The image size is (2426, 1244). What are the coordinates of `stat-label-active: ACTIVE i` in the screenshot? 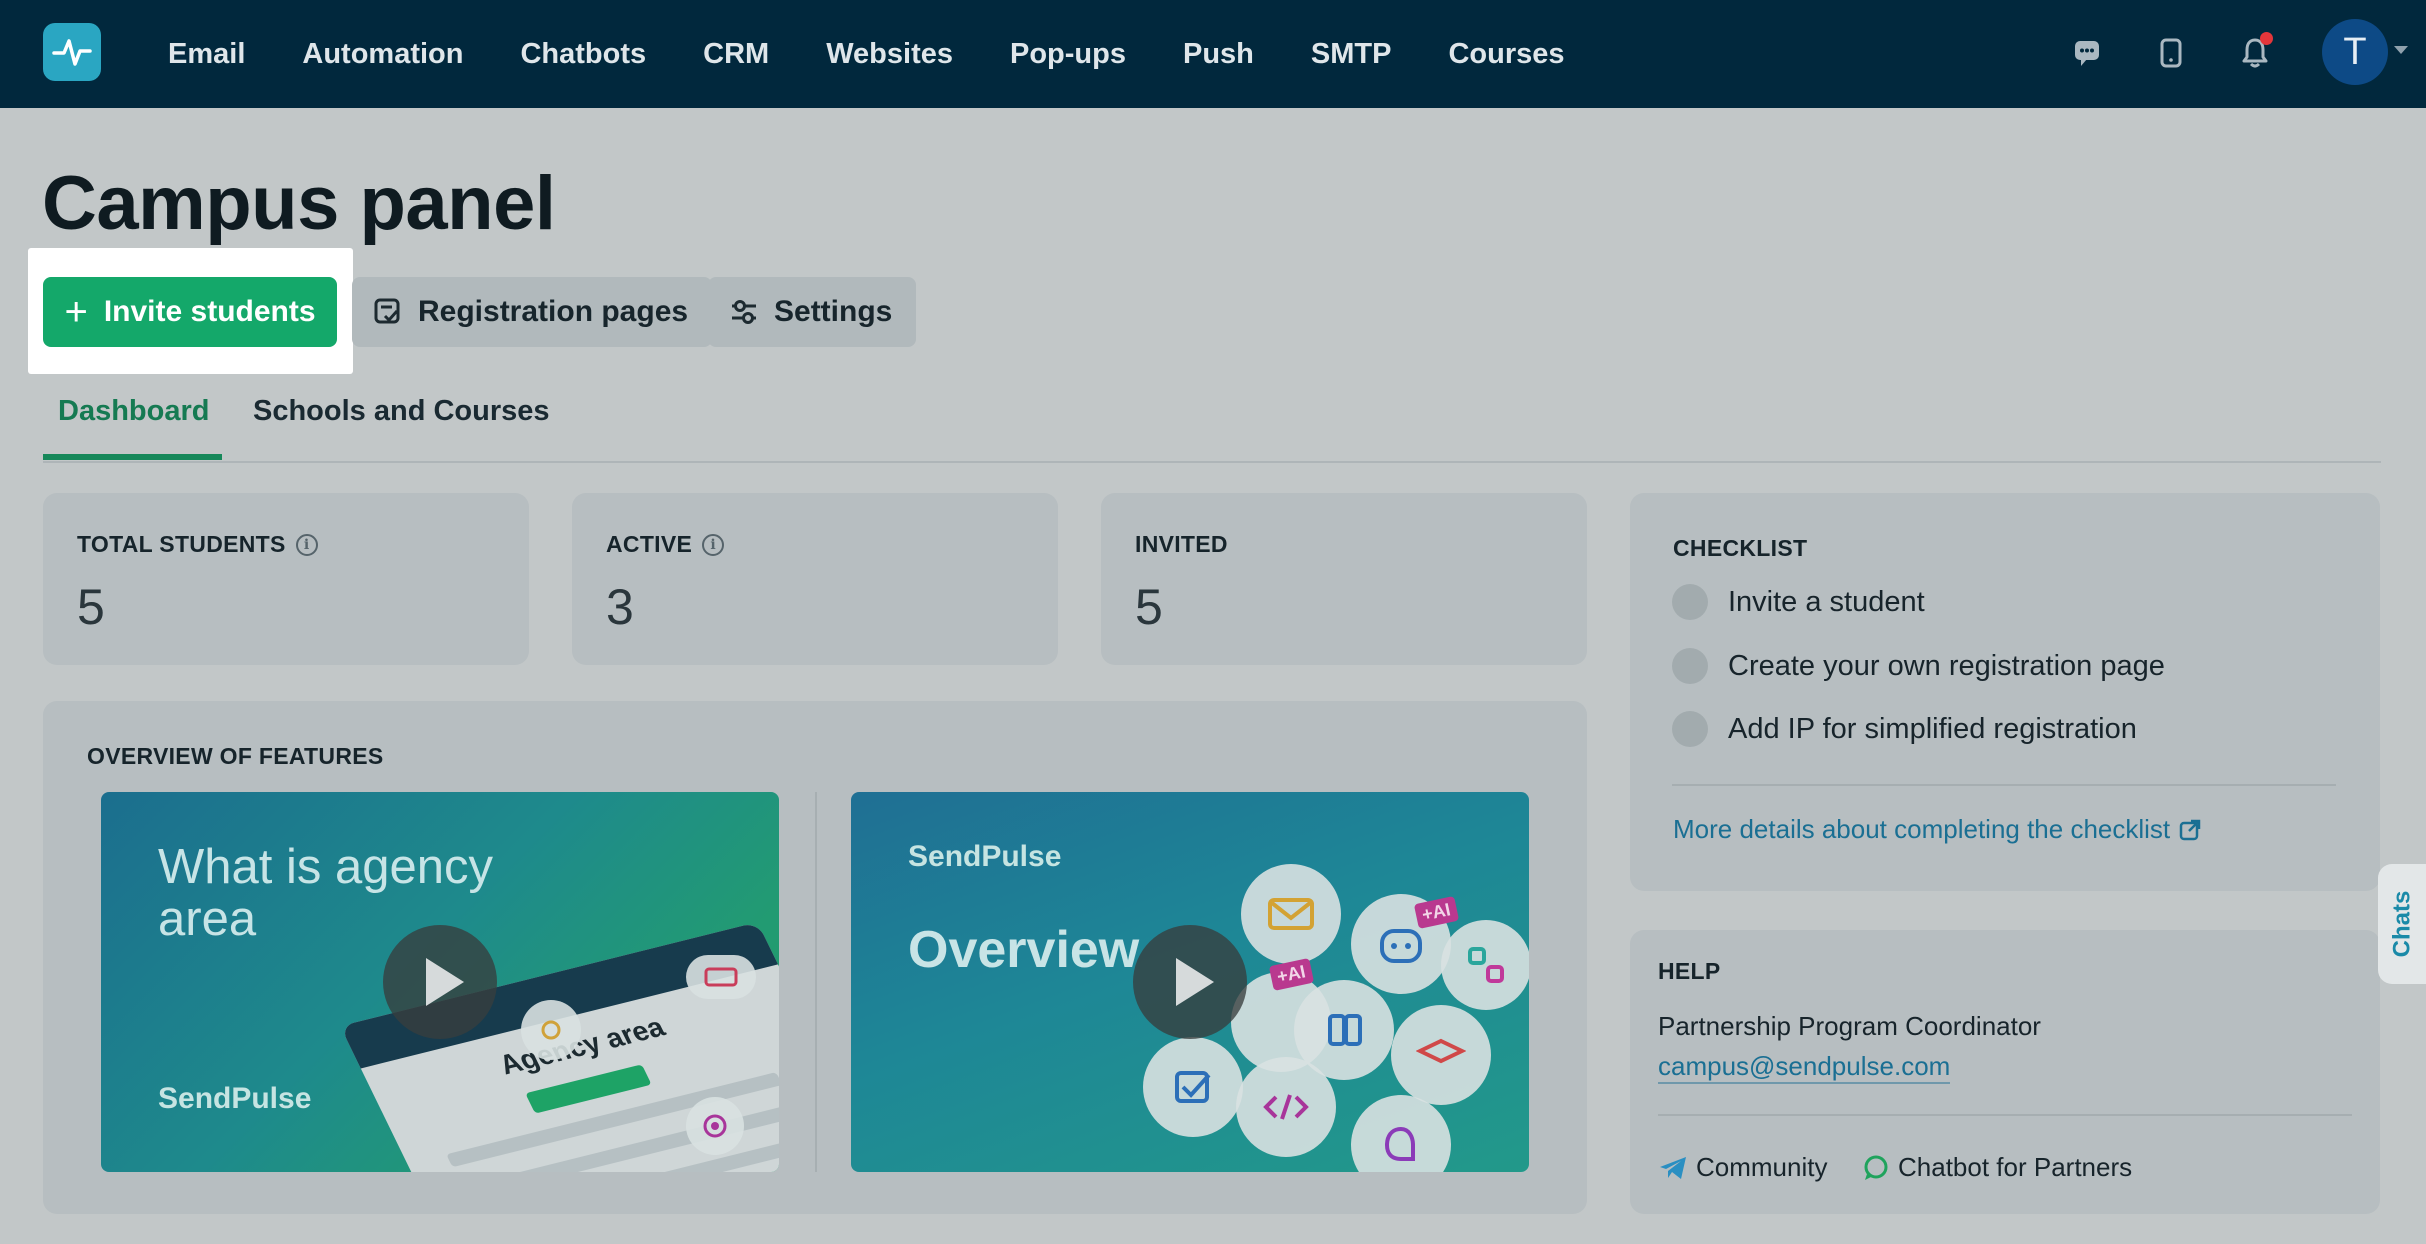 It's located at (665, 544).